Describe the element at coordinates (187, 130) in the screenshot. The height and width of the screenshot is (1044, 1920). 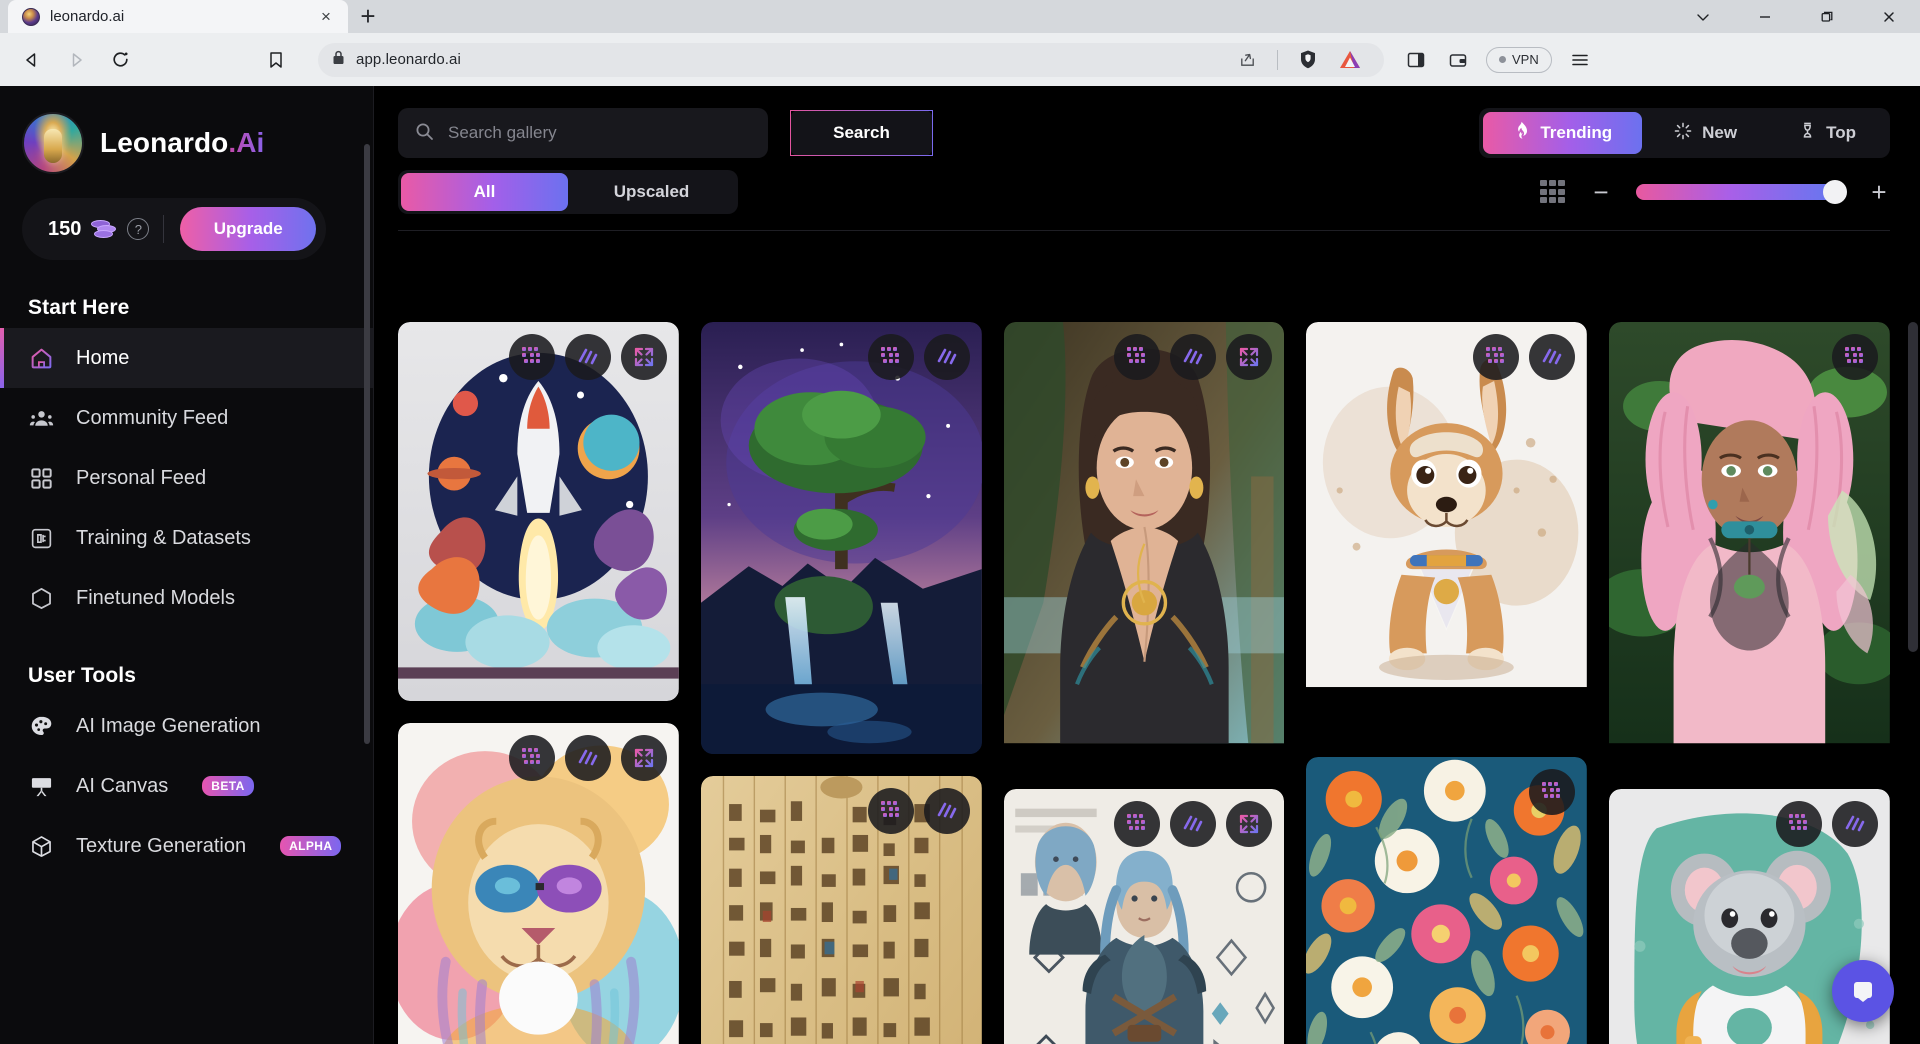
I see `brand-logo-area: Leonardo.Ai` at that location.